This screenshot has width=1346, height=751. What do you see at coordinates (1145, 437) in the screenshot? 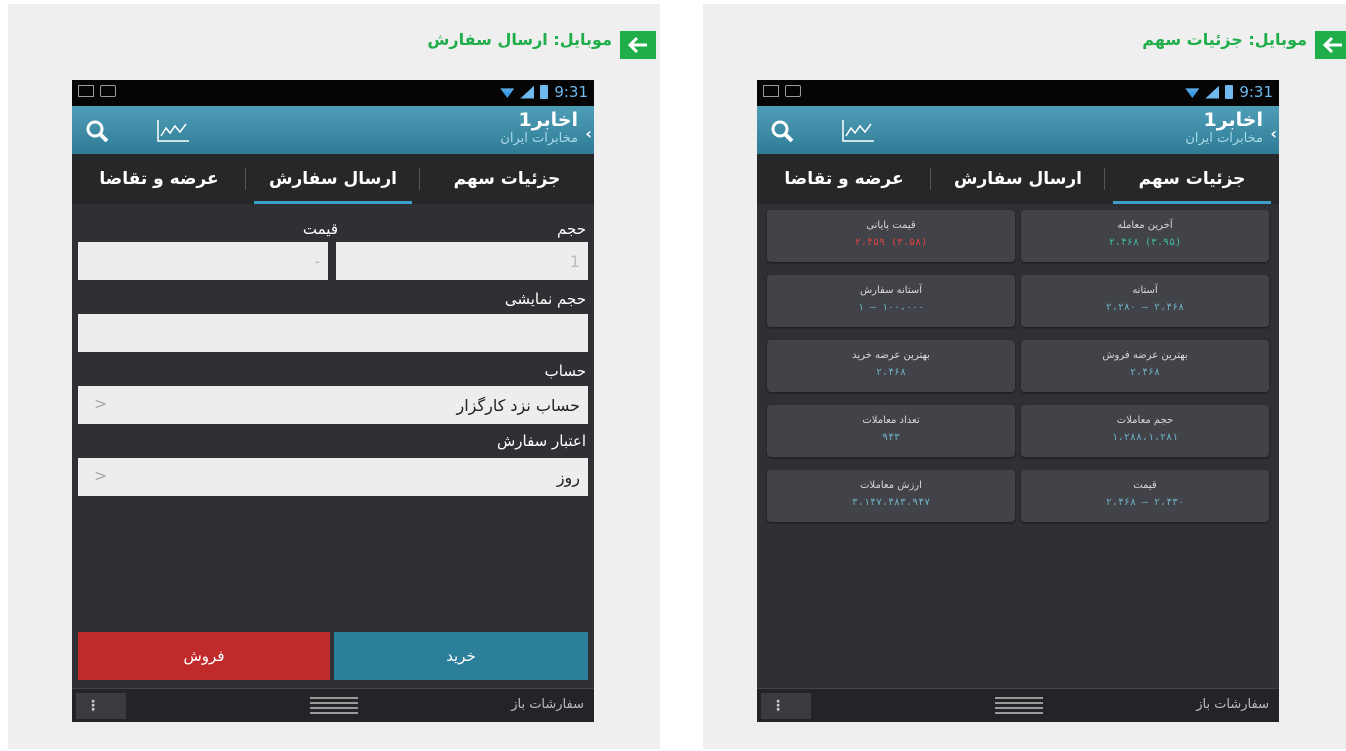
I see `detail-value: ۱،۲۸۸،۱،۲۸۱` at bounding box center [1145, 437].